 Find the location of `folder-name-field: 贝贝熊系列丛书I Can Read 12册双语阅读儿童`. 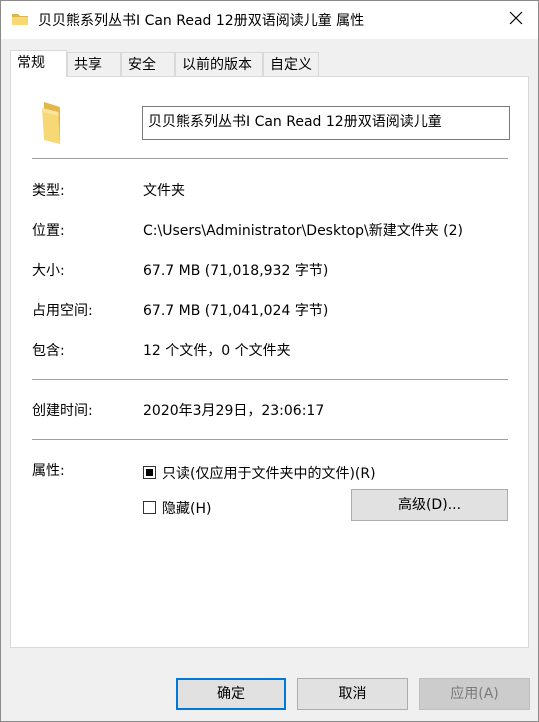

folder-name-field: 贝贝熊系列丛书I Can Read 12册双语阅读儿童 is located at coordinates (326, 123).